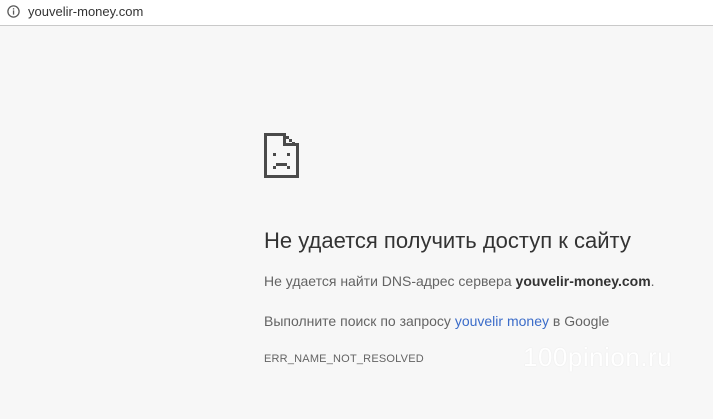 The image size is (713, 419). Describe the element at coordinates (390, 281) in the screenshot. I see `dns-message-prefix: Не удается найти DNS-адрес сервера` at that location.